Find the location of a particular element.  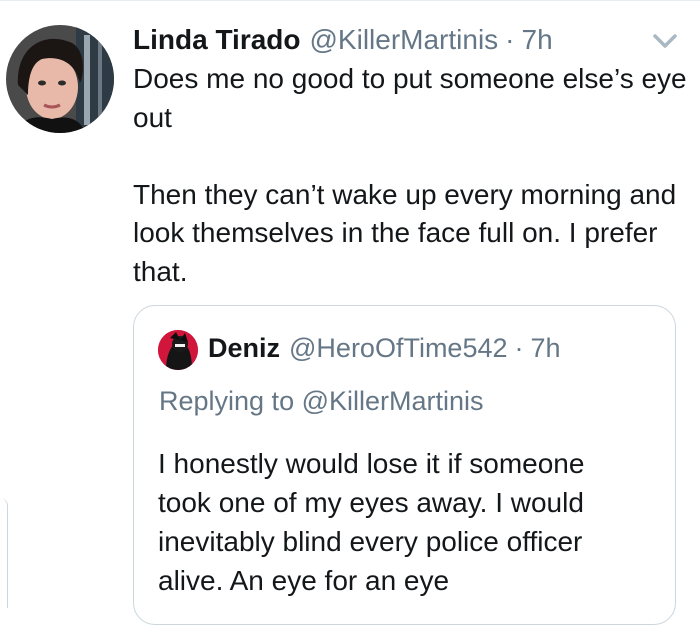

quoted-author-avatar-image is located at coordinates (178, 350).